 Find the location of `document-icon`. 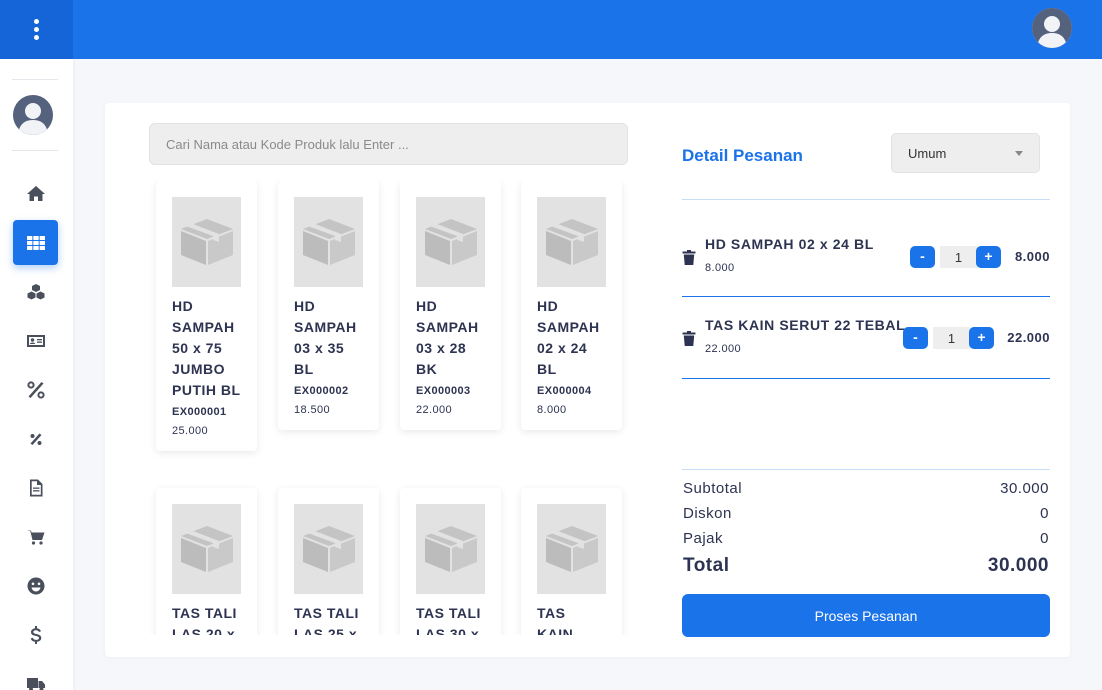

document-icon is located at coordinates (35, 487).